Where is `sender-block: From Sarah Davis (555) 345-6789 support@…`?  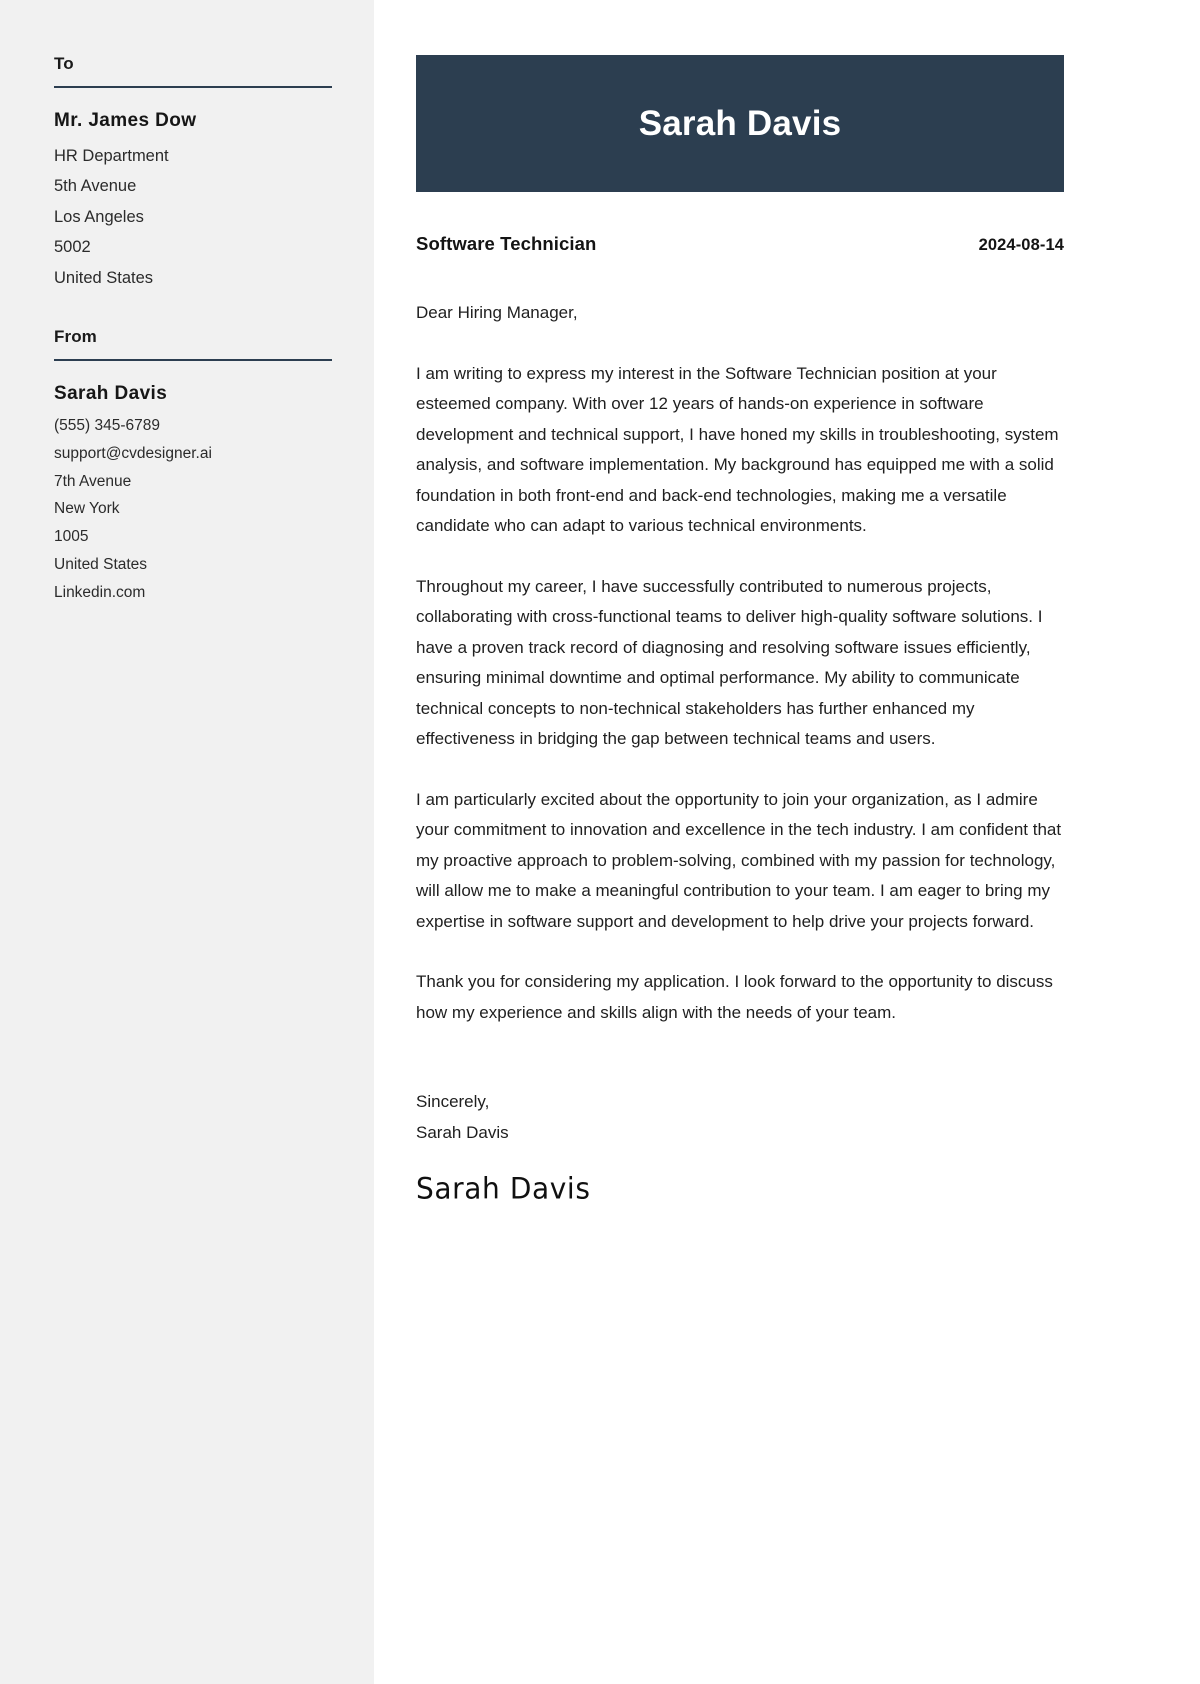 sender-block: From Sarah Davis (555) 345-6789 support@… is located at coordinates (193, 467).